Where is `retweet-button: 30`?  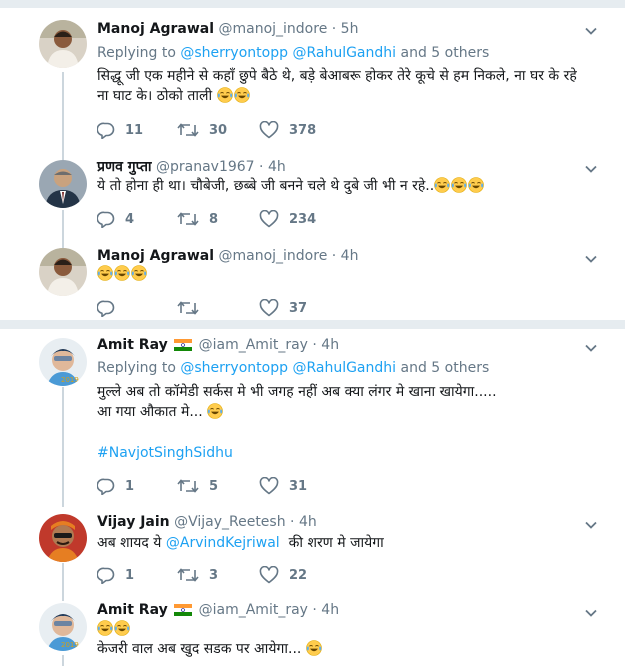
retweet-button: 30 is located at coordinates (202, 130).